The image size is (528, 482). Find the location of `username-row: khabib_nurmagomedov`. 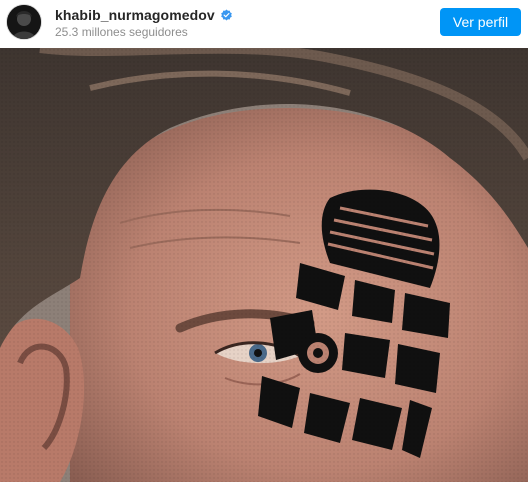

username-row: khabib_nurmagomedov is located at coordinates (144, 15).